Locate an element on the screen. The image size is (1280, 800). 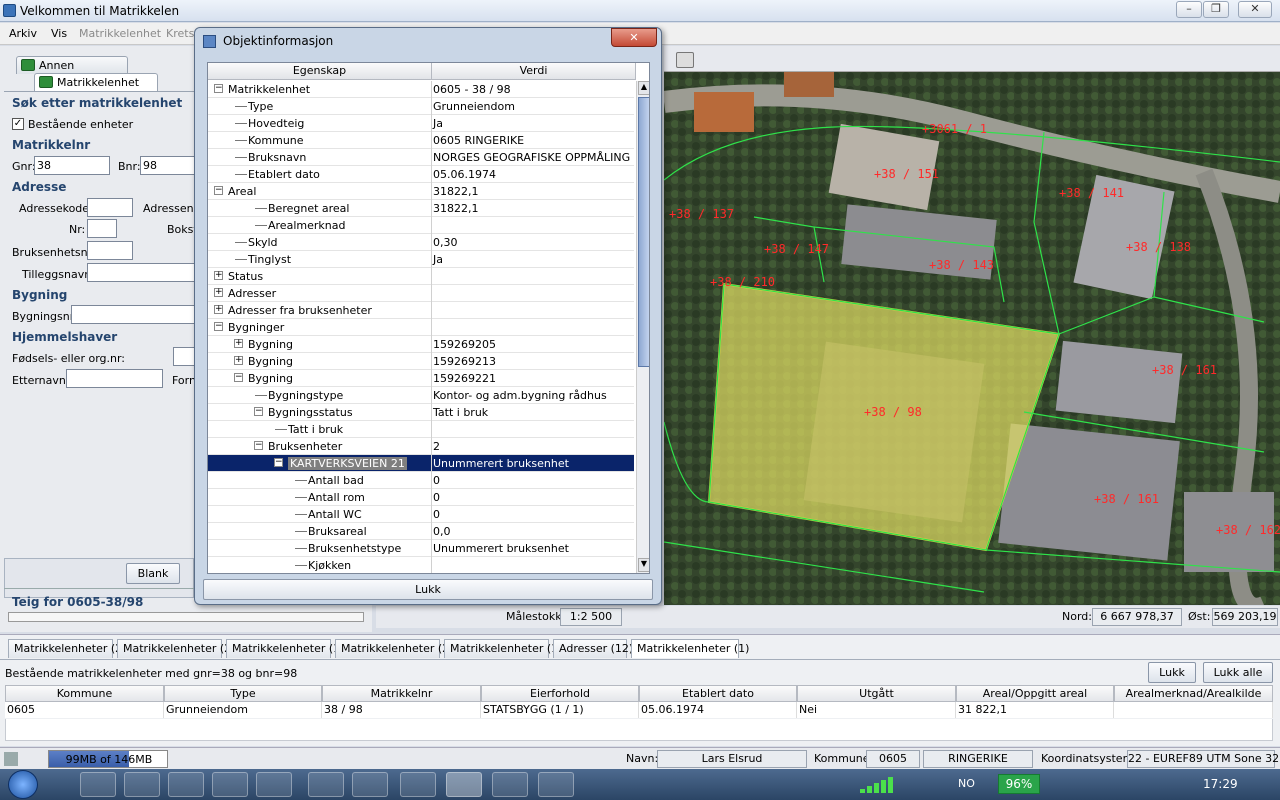
clock: 17:29 is located at coordinates (1220, 784).